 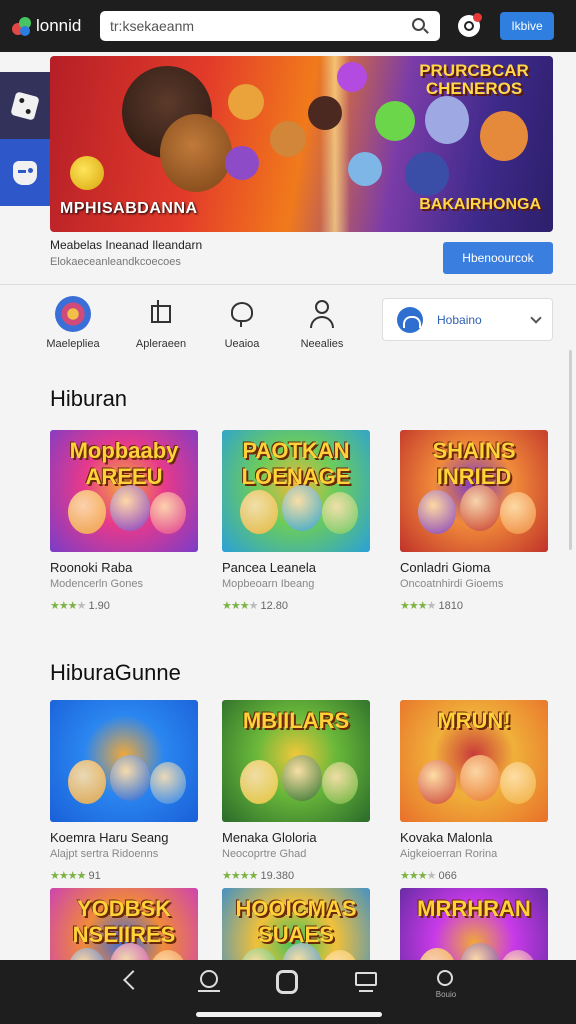 I want to click on banner-logo-text: PRURCBCAR CHENEROS, so click(x=474, y=79).